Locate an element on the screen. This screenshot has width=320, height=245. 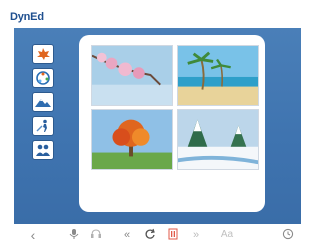
sidebar-item-activity is located at coordinates (43, 126).